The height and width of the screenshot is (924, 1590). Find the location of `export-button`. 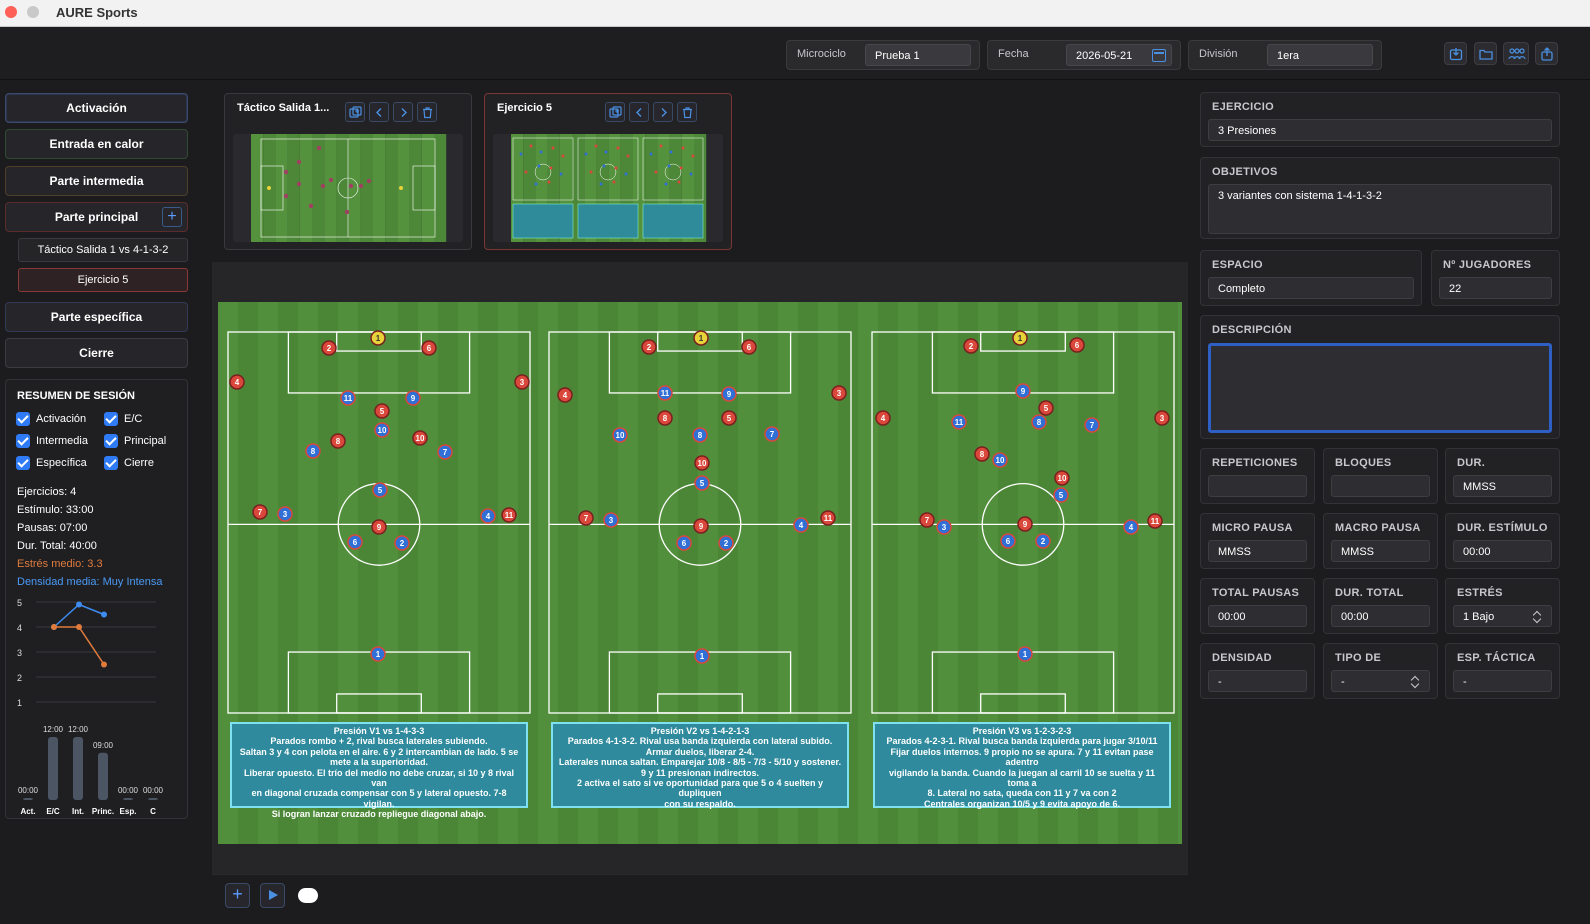

export-button is located at coordinates (1455, 53).